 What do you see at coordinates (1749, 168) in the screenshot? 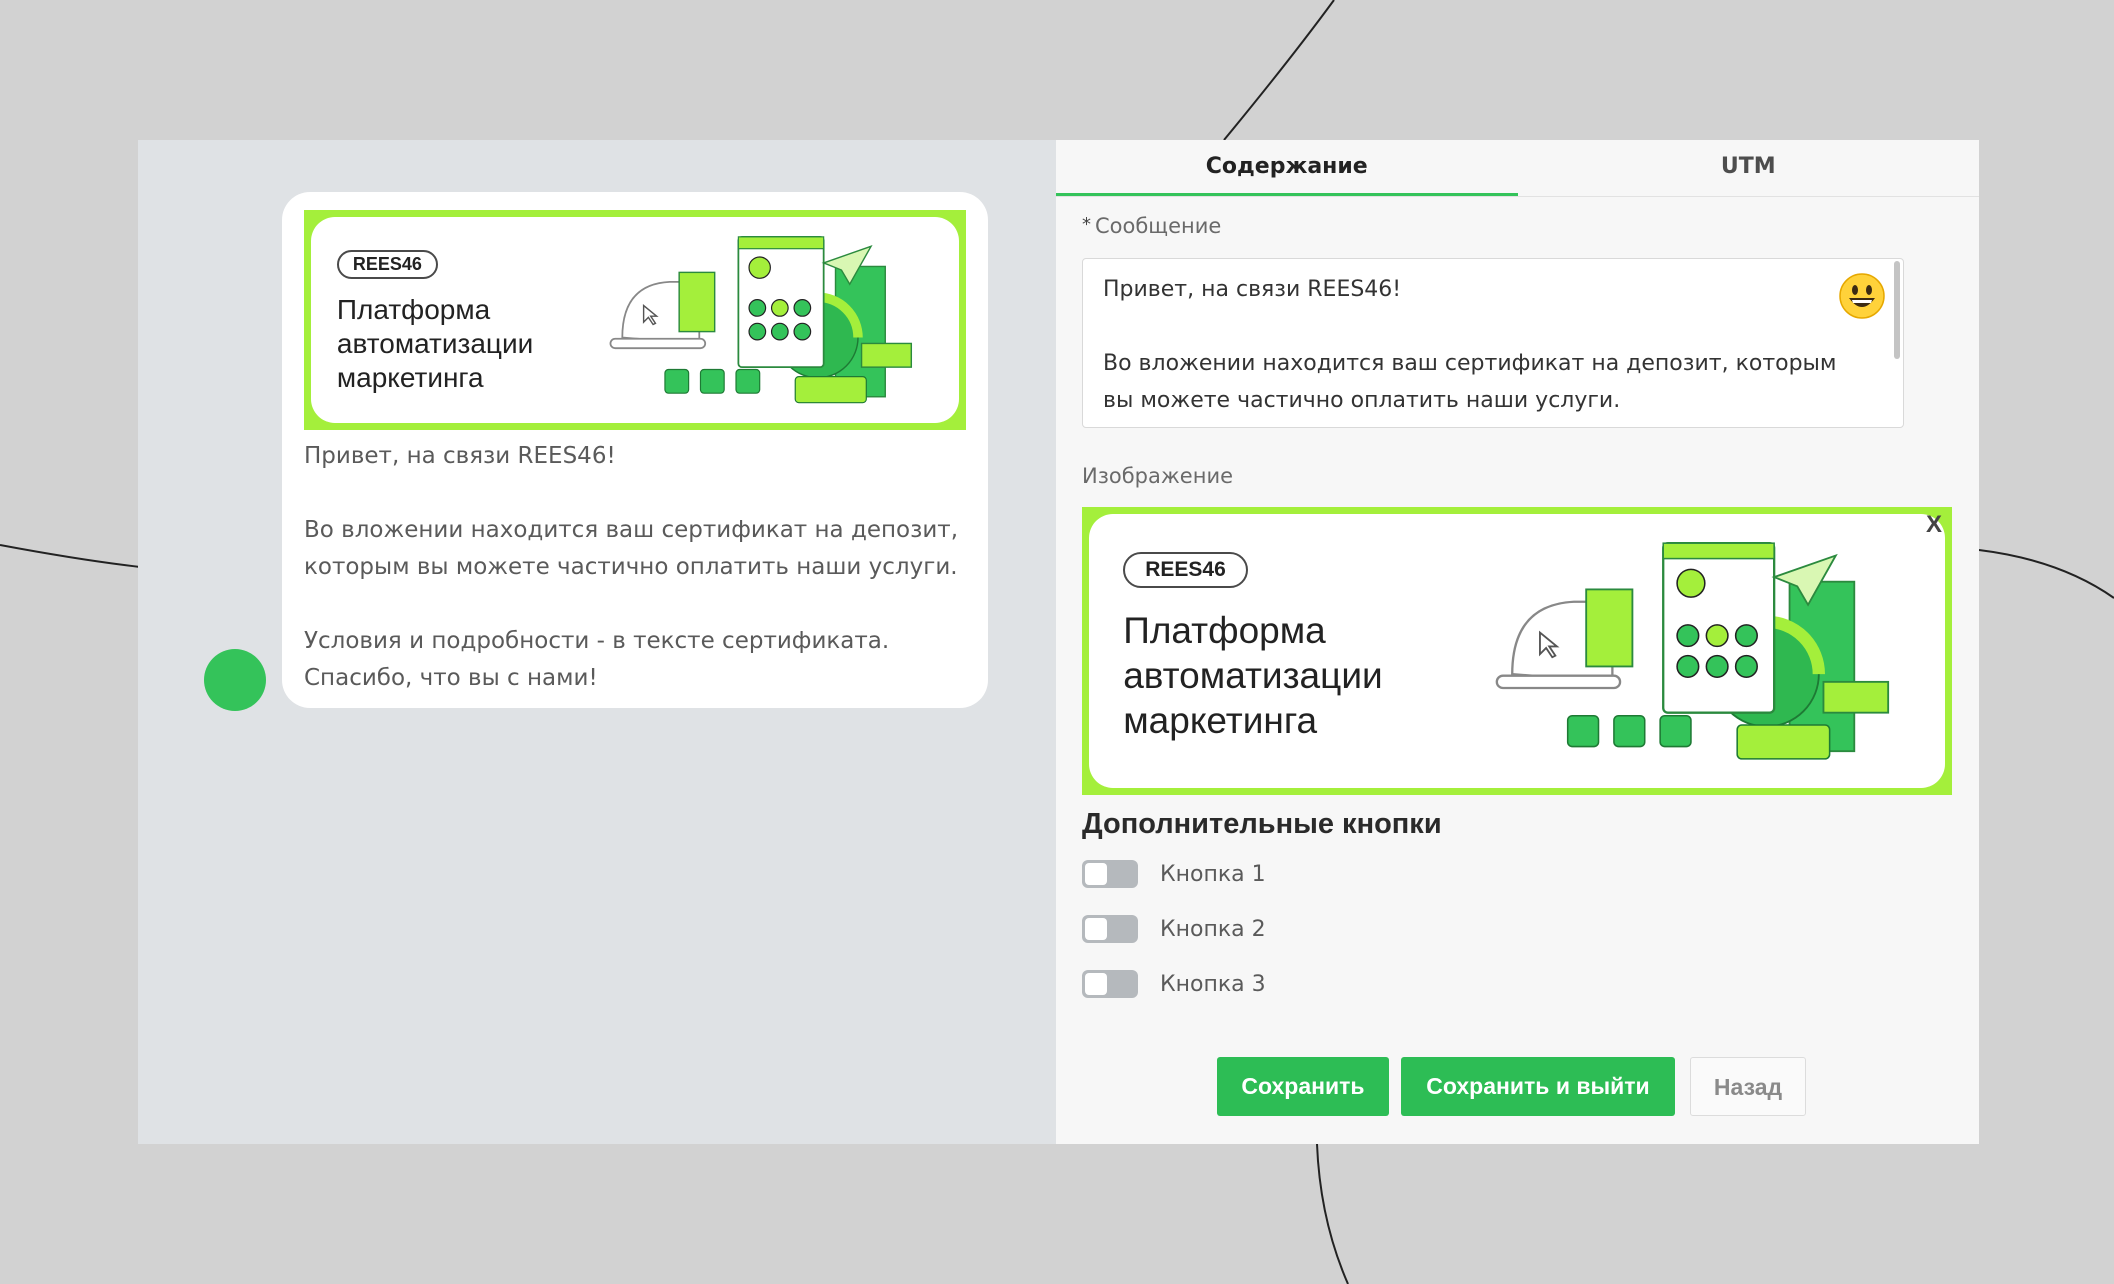
I see `tab-utm: UTM` at bounding box center [1749, 168].